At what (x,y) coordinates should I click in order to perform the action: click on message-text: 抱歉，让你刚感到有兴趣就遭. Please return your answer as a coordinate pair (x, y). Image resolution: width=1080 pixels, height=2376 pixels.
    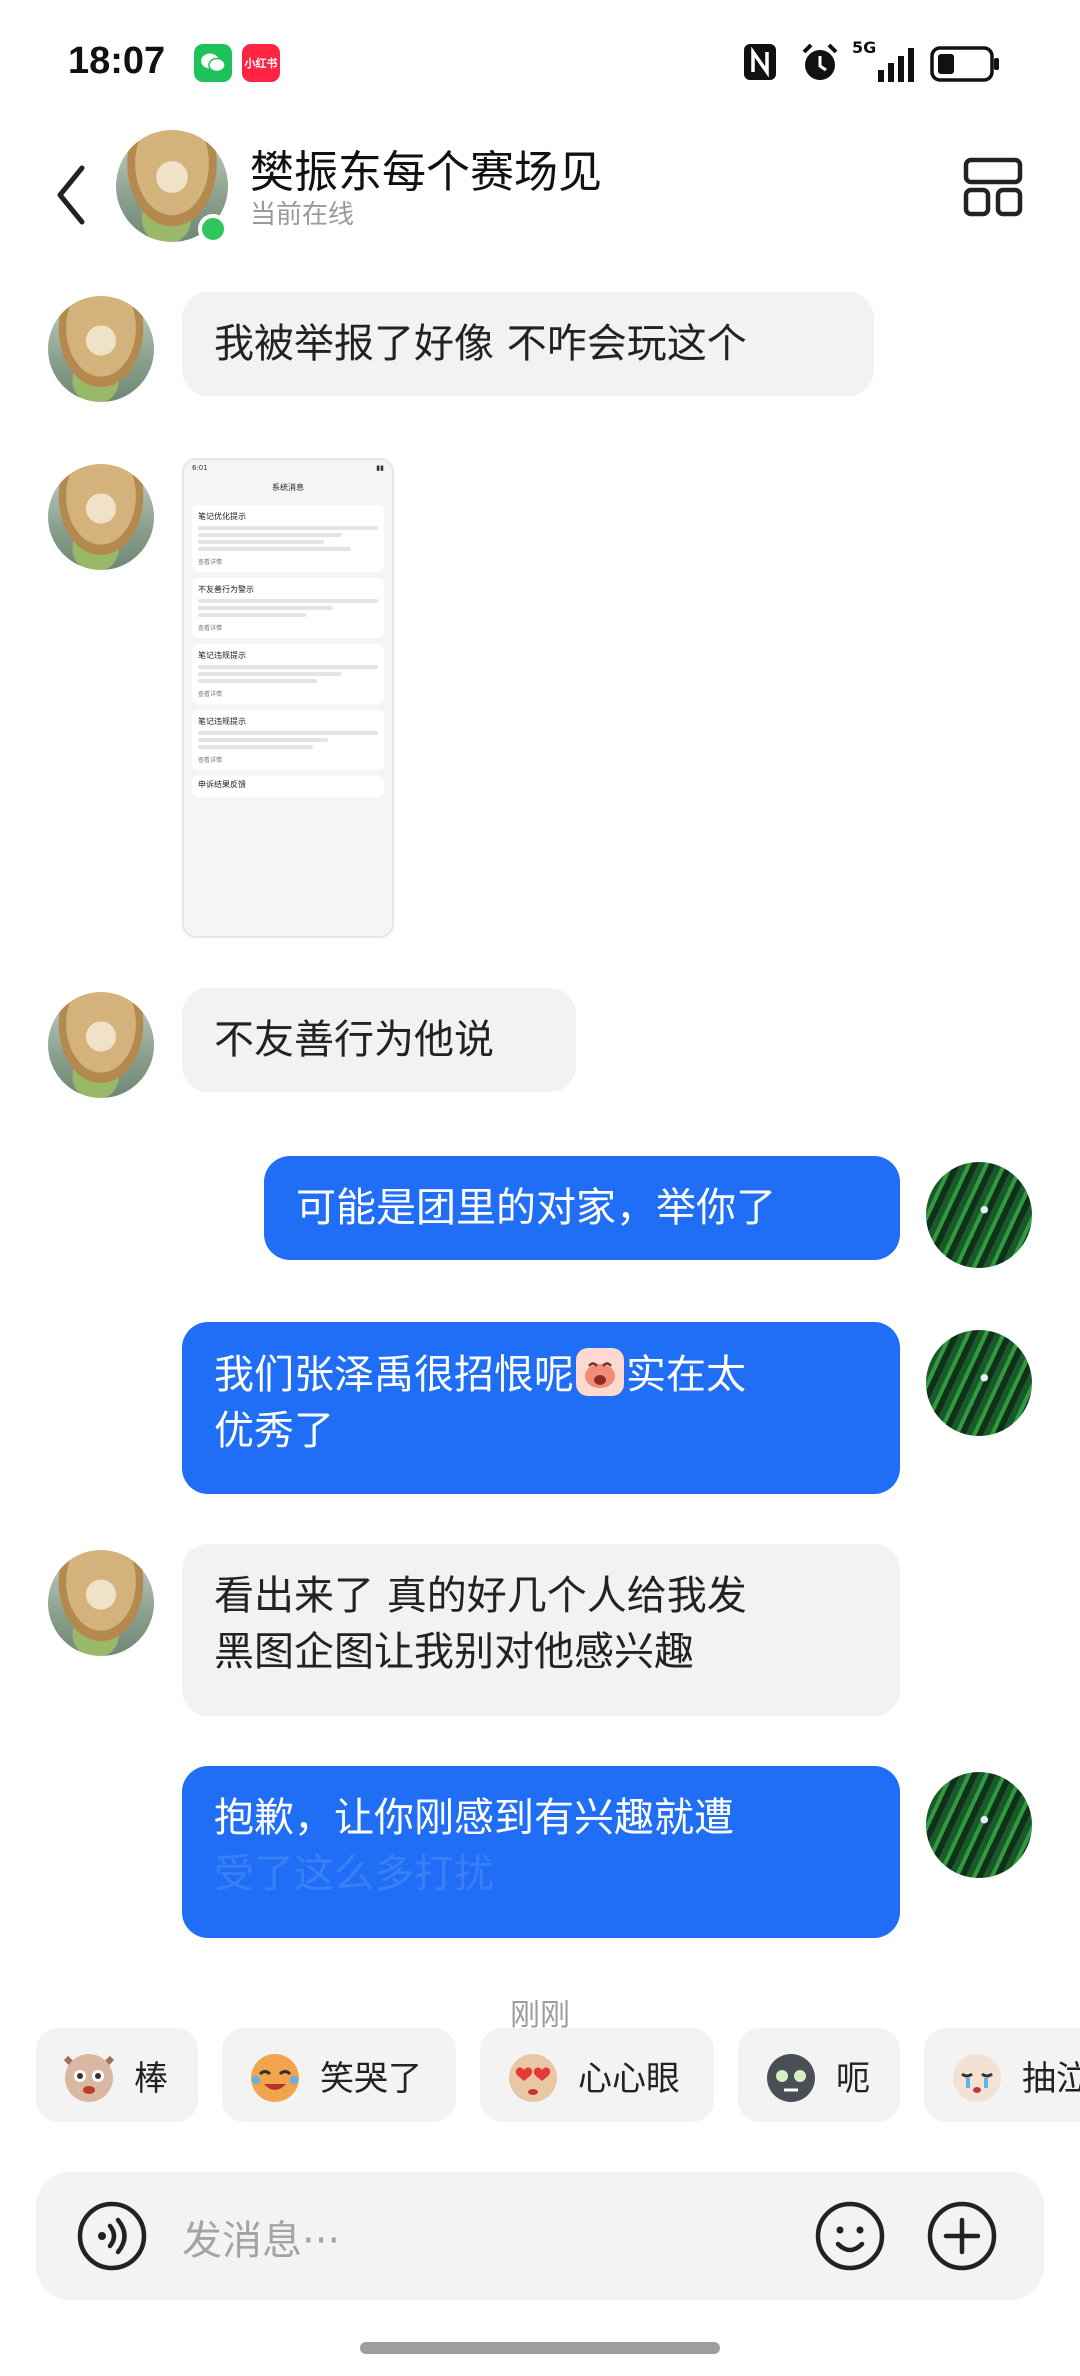
    Looking at the image, I should click on (474, 1818).